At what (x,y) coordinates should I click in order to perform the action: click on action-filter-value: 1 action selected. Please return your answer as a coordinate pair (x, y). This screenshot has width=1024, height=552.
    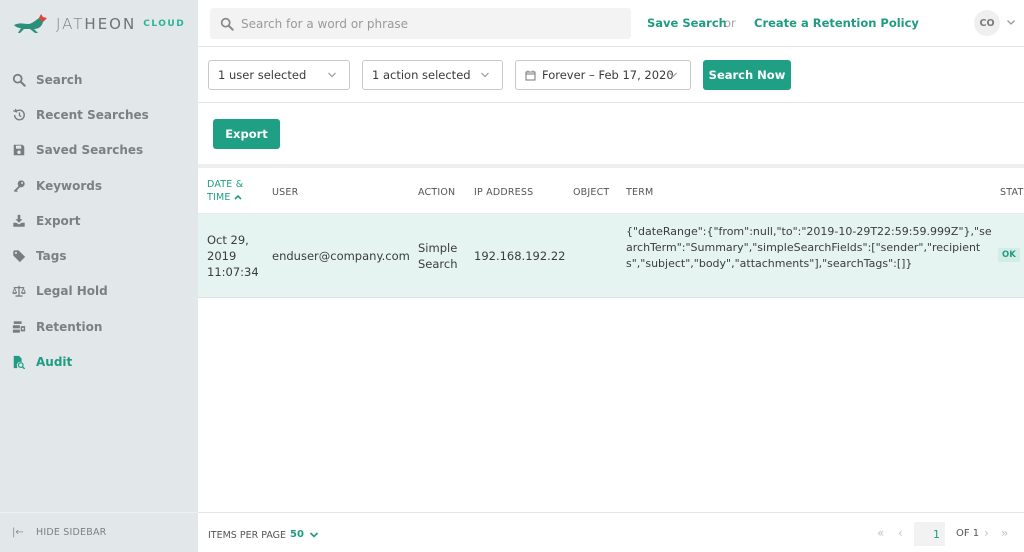
    Looking at the image, I should click on (421, 75).